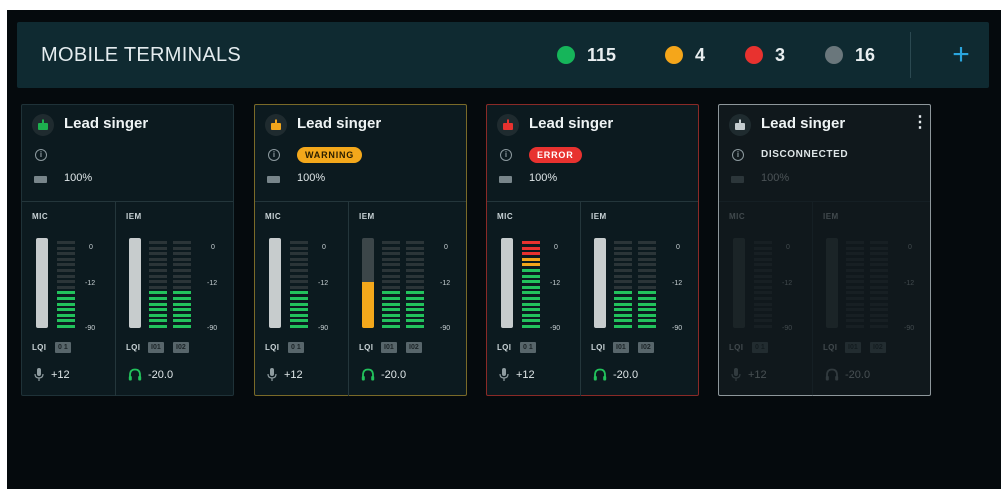 Image resolution: width=1001 pixels, height=489 pixels. What do you see at coordinates (685, 55) in the screenshot?
I see `status-count-warning: 4` at bounding box center [685, 55].